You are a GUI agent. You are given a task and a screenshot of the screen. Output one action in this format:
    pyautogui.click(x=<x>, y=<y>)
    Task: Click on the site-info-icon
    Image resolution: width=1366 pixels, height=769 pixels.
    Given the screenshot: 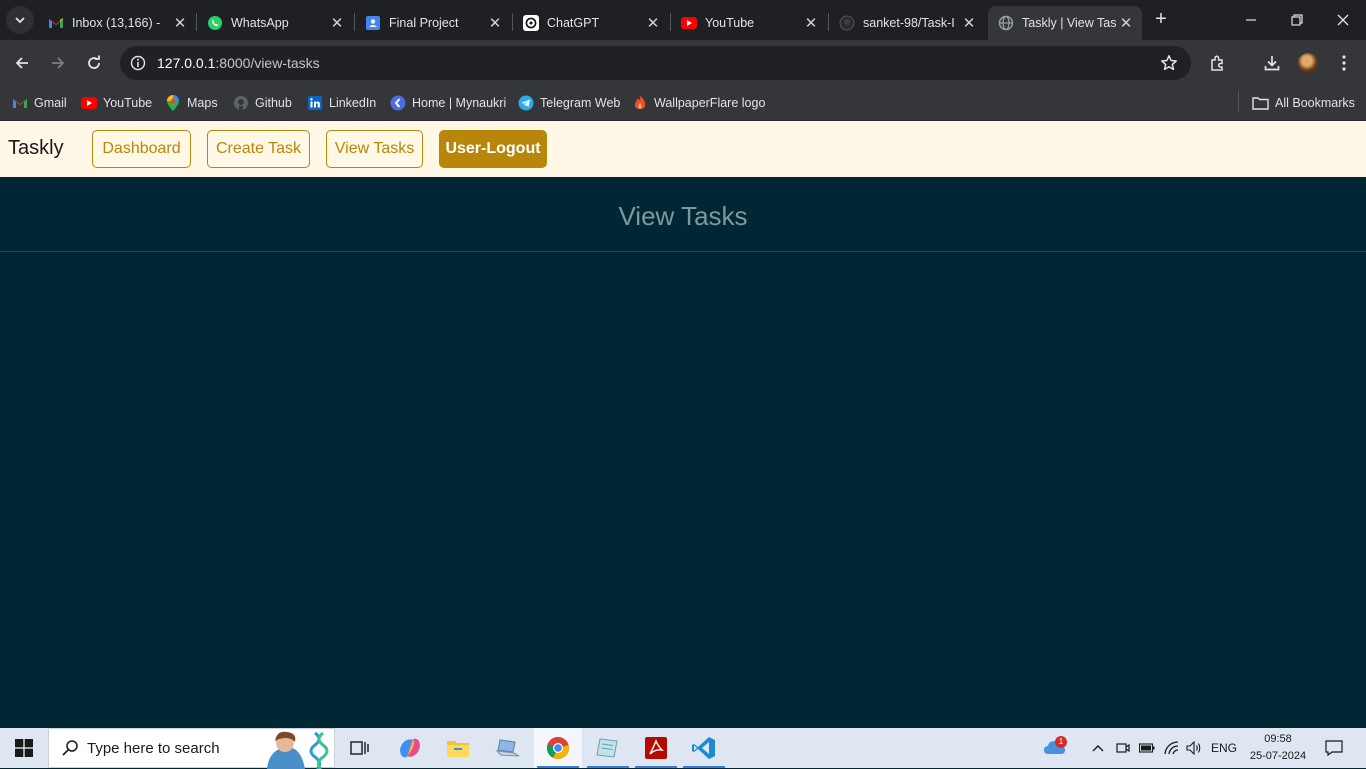 What is the action you would take?
    pyautogui.click(x=138, y=63)
    